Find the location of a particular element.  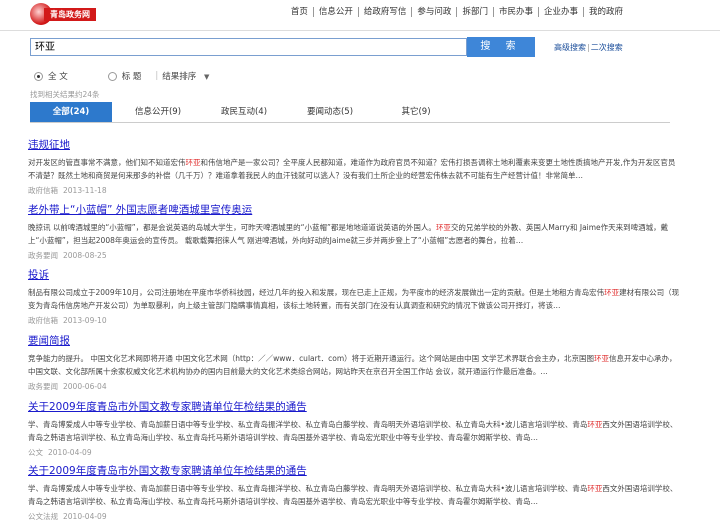

tab-other: 其它(9) is located at coordinates (416, 112).